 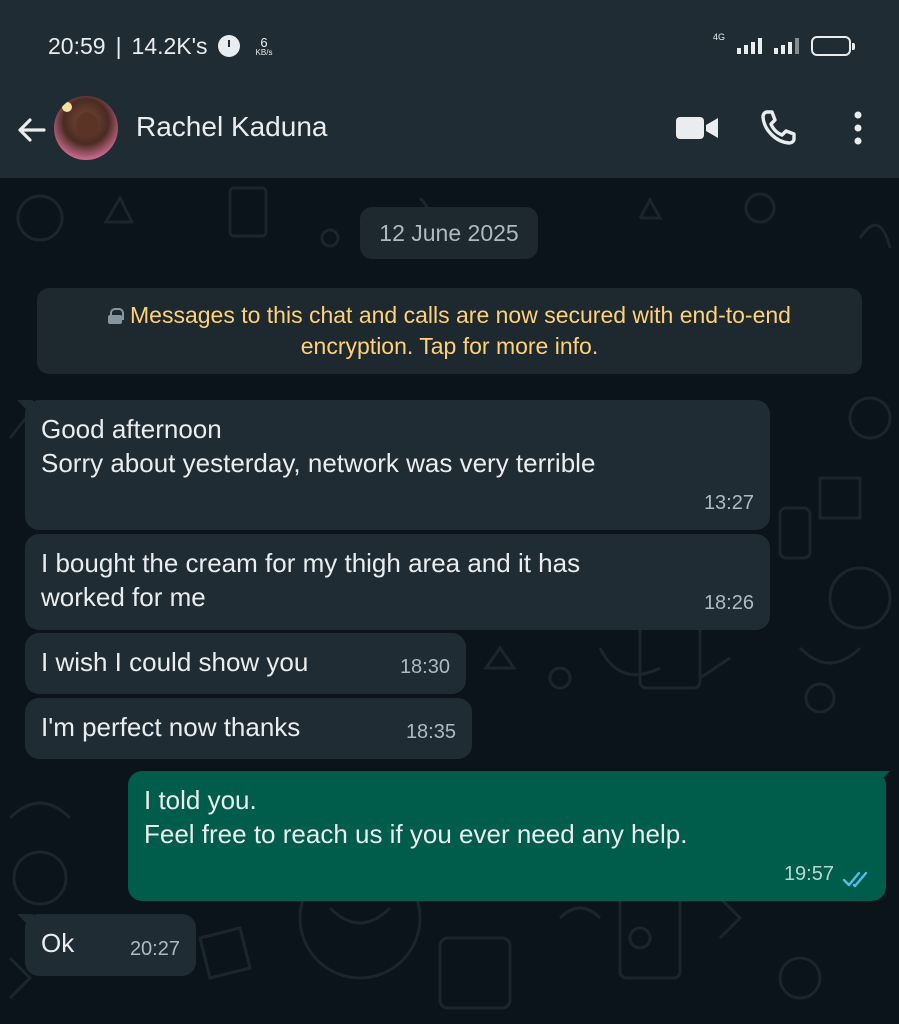 I want to click on status-data-usage: 14.2K's, so click(x=169, y=45).